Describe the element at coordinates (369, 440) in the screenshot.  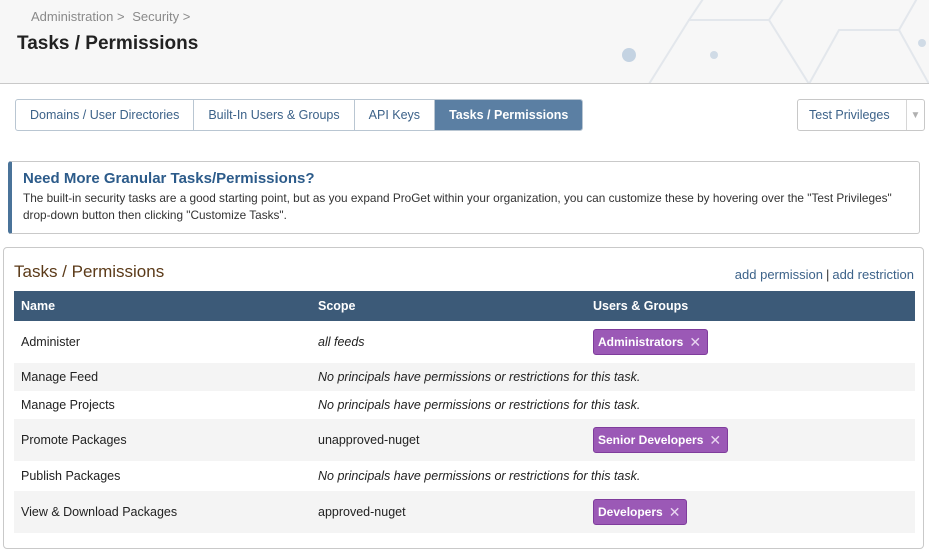
I see `task-scope: unapproved-nuget` at that location.